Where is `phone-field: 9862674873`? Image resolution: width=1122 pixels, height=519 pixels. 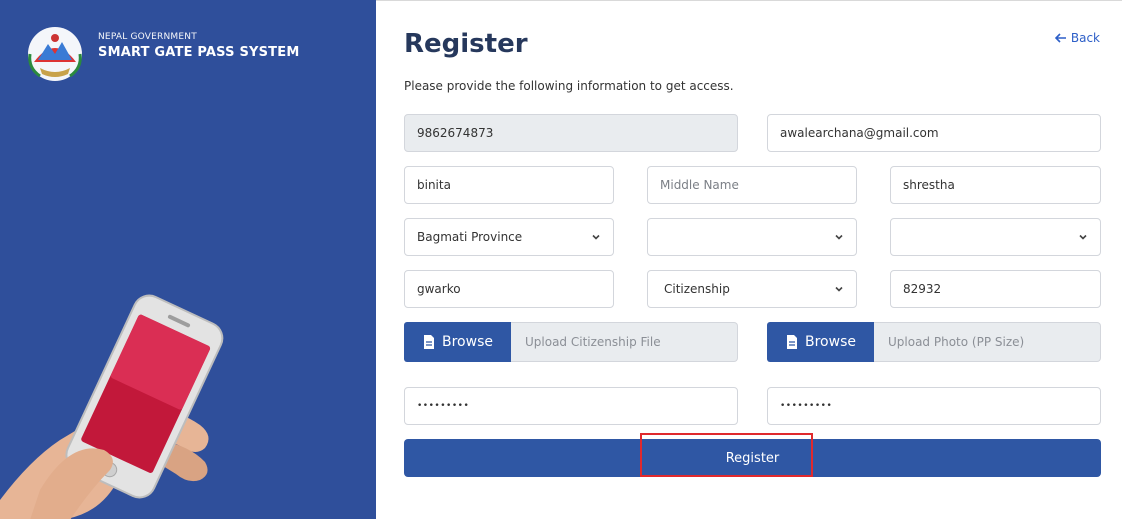 phone-field: 9862674873 is located at coordinates (571, 133).